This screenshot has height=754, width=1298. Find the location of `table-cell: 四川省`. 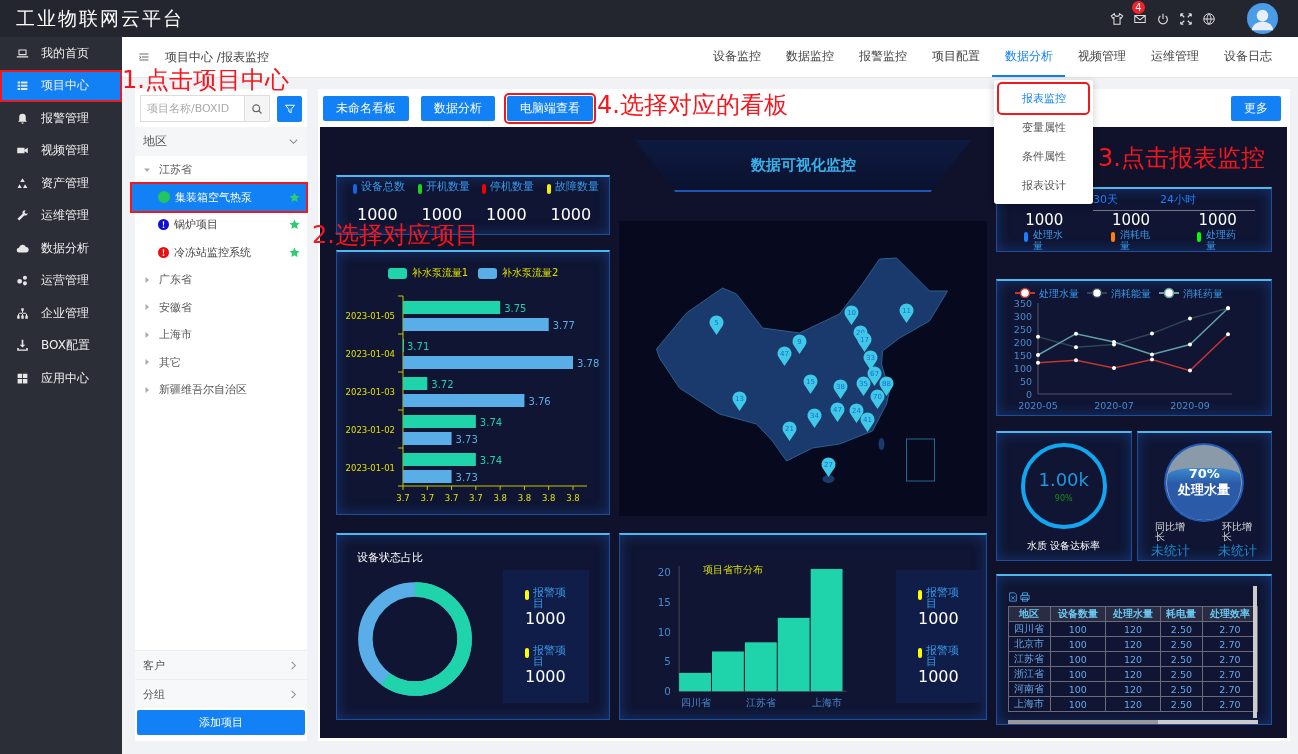

table-cell: 四川省 is located at coordinates (1029, 629).